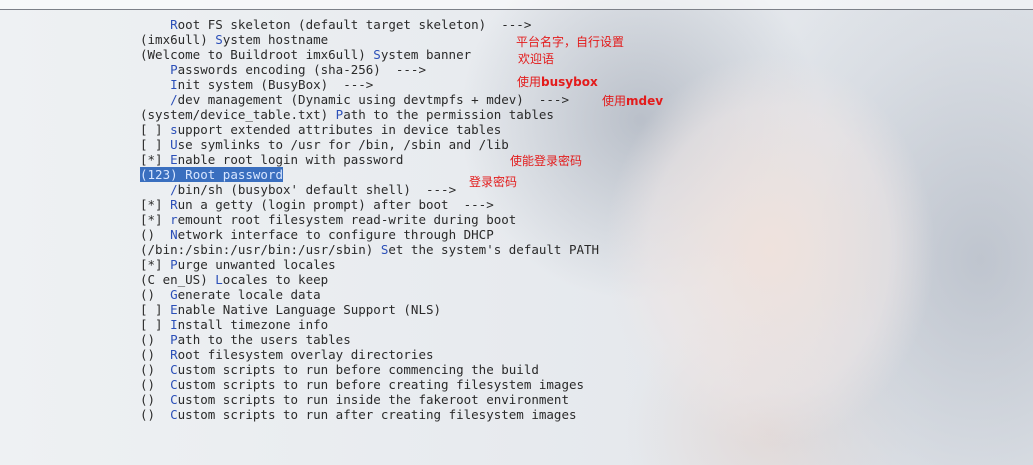 The width and height of the screenshot is (1033, 465). Describe the element at coordinates (448, 114) in the screenshot. I see `menu-item-label: ath to the permission tables` at that location.